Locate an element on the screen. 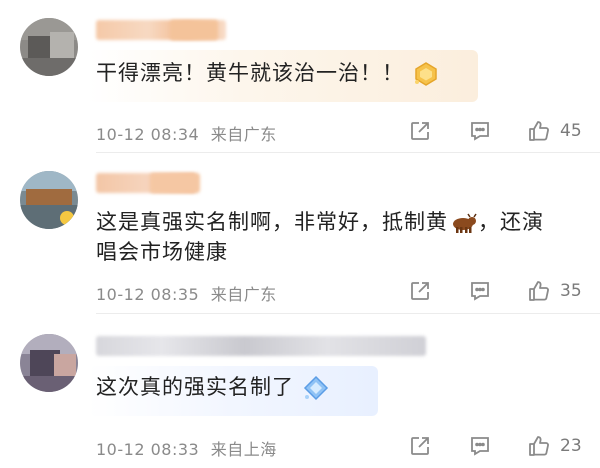 The width and height of the screenshot is (600, 468). bull-emoji is located at coordinates (463, 223).